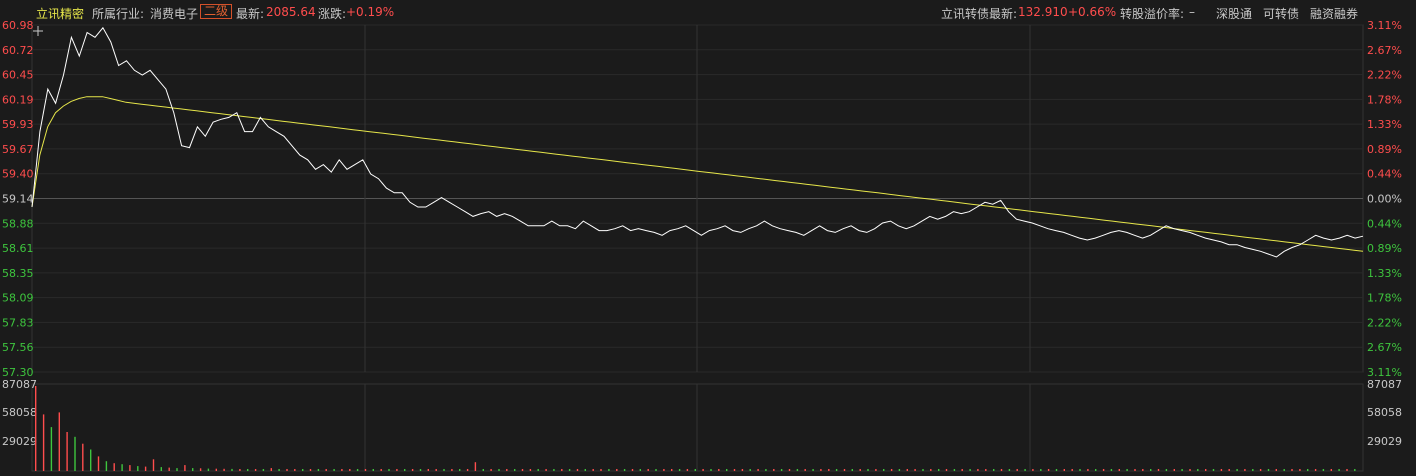 The image size is (1416, 476). Describe the element at coordinates (18, 174) in the screenshot. I see `price-tick-label: 59.40` at that location.